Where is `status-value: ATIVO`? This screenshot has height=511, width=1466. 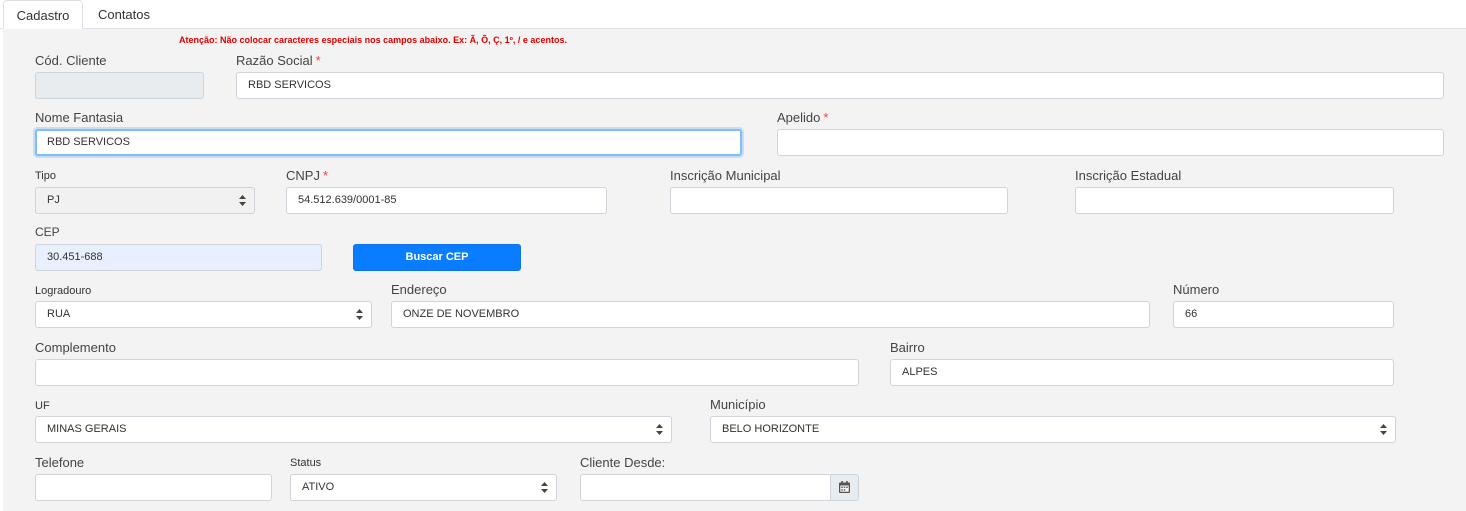
status-value: ATIVO is located at coordinates (318, 487).